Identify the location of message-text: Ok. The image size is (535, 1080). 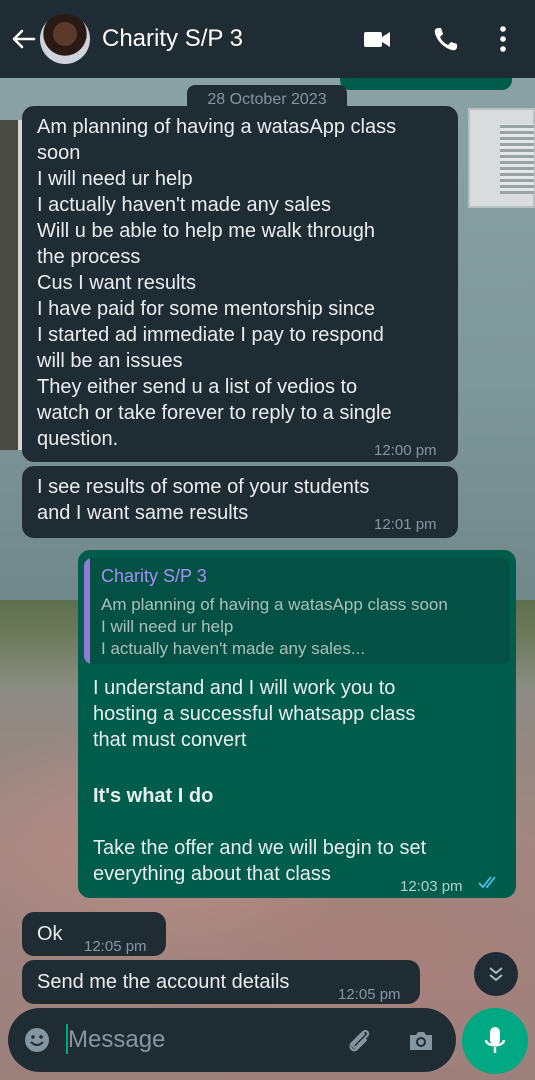
(50, 934).